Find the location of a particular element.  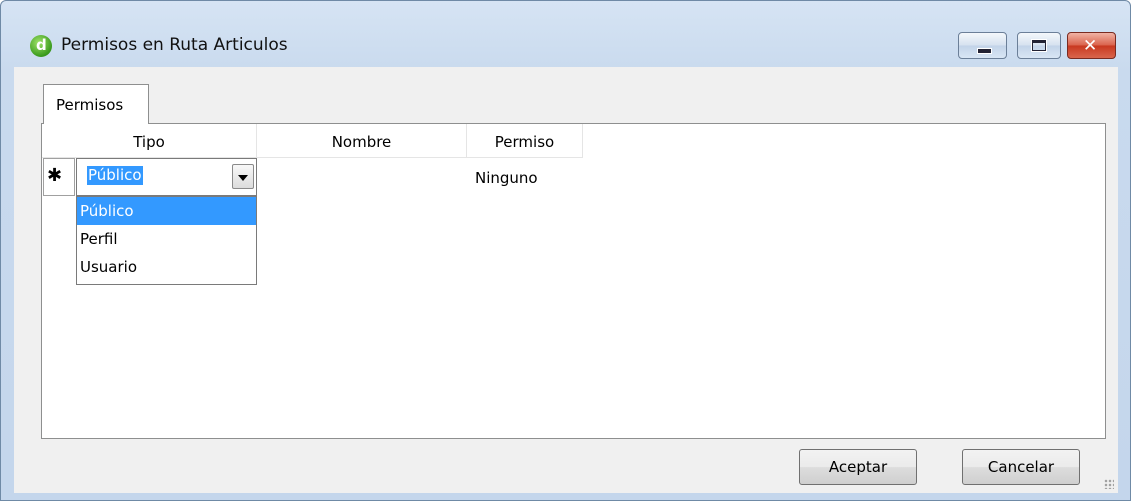

new-row-selector: ✱ is located at coordinates (59, 177).